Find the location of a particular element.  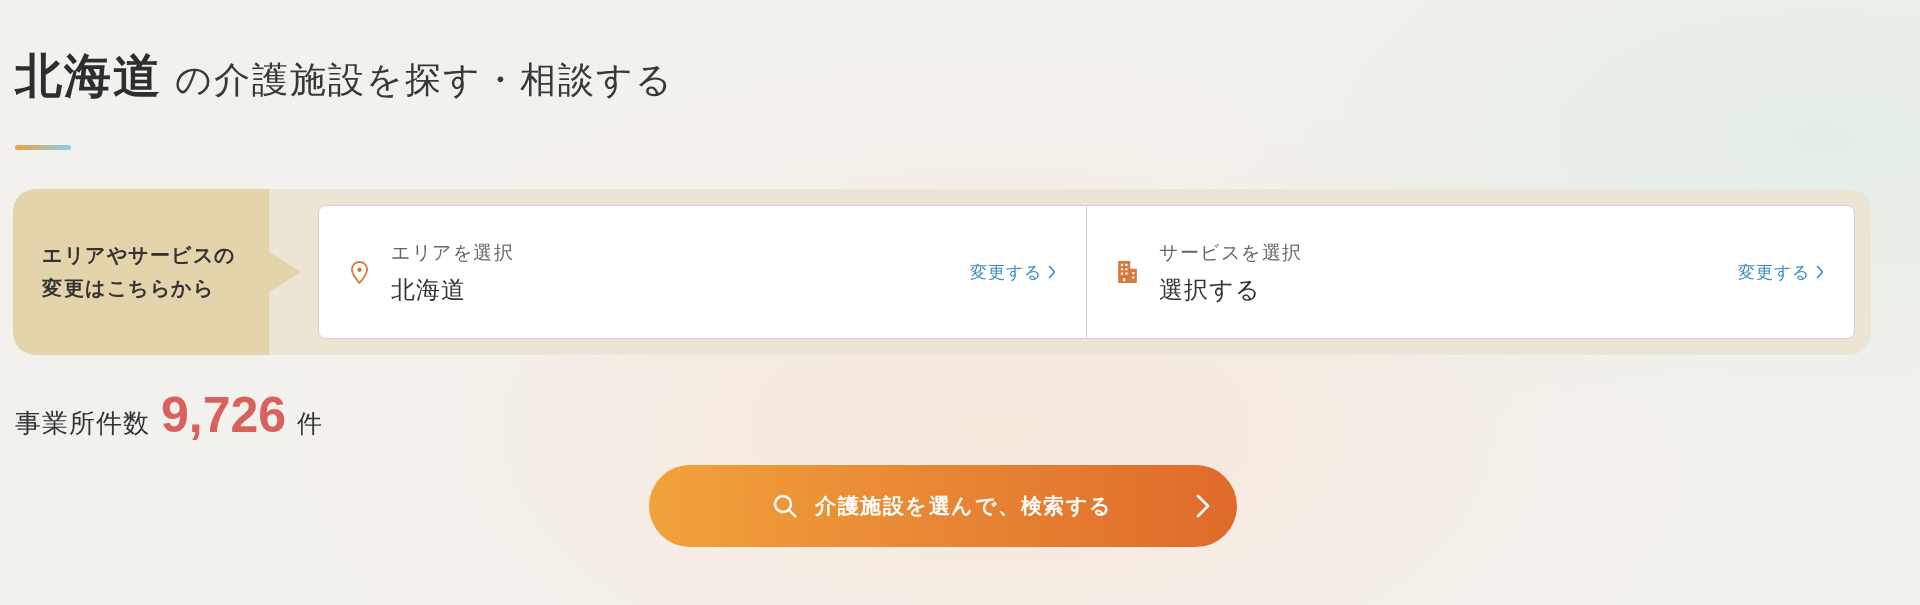

panel-prompt: エリアやサービスの変更はこちらから is located at coordinates (157, 272).